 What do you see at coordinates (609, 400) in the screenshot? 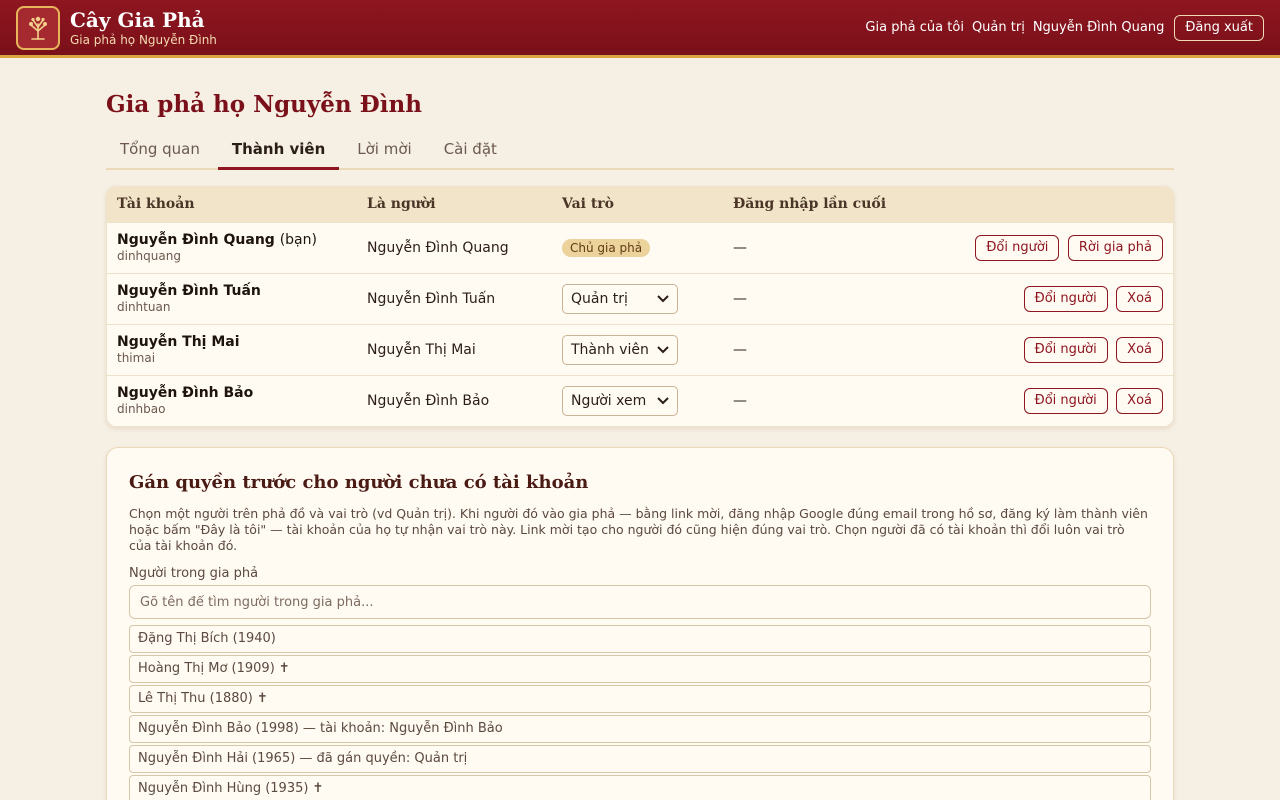
I see `role-select-value: Người xem` at bounding box center [609, 400].